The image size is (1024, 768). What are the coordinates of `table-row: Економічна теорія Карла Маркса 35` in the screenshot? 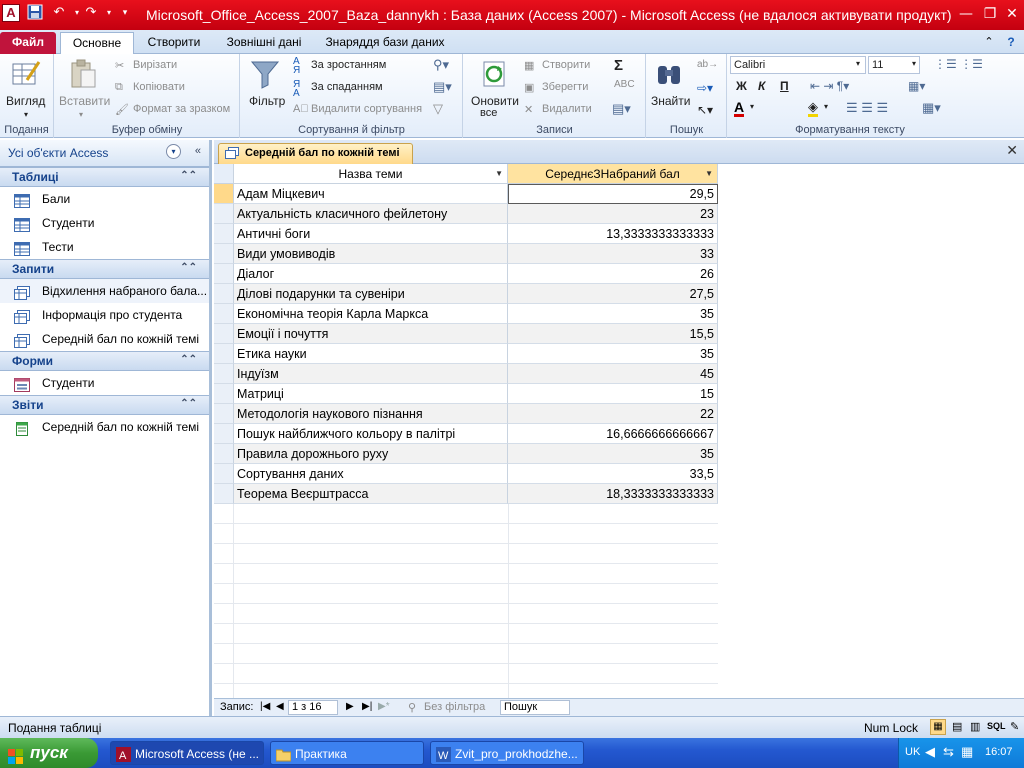 It's located at (466, 314).